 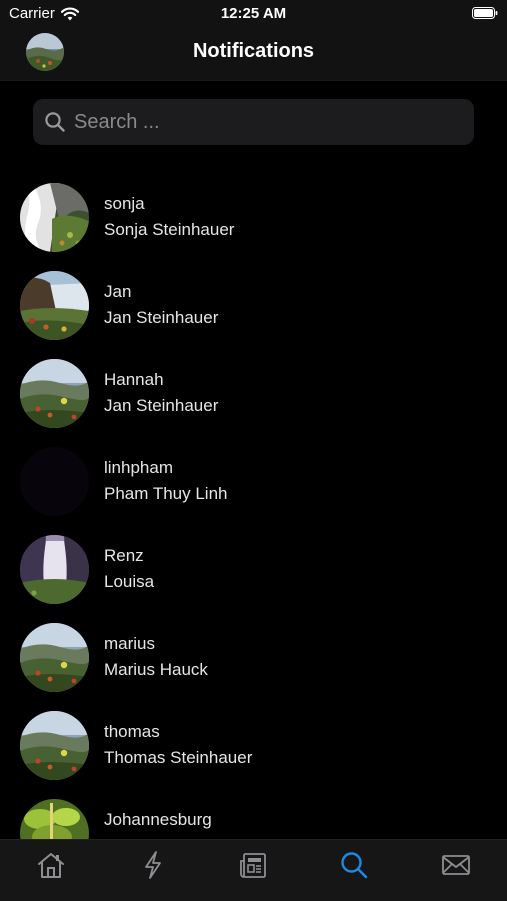 What do you see at coordinates (253, 227) in the screenshot?
I see `list-item-user-sonja: sonja Sonja Steinhauer` at bounding box center [253, 227].